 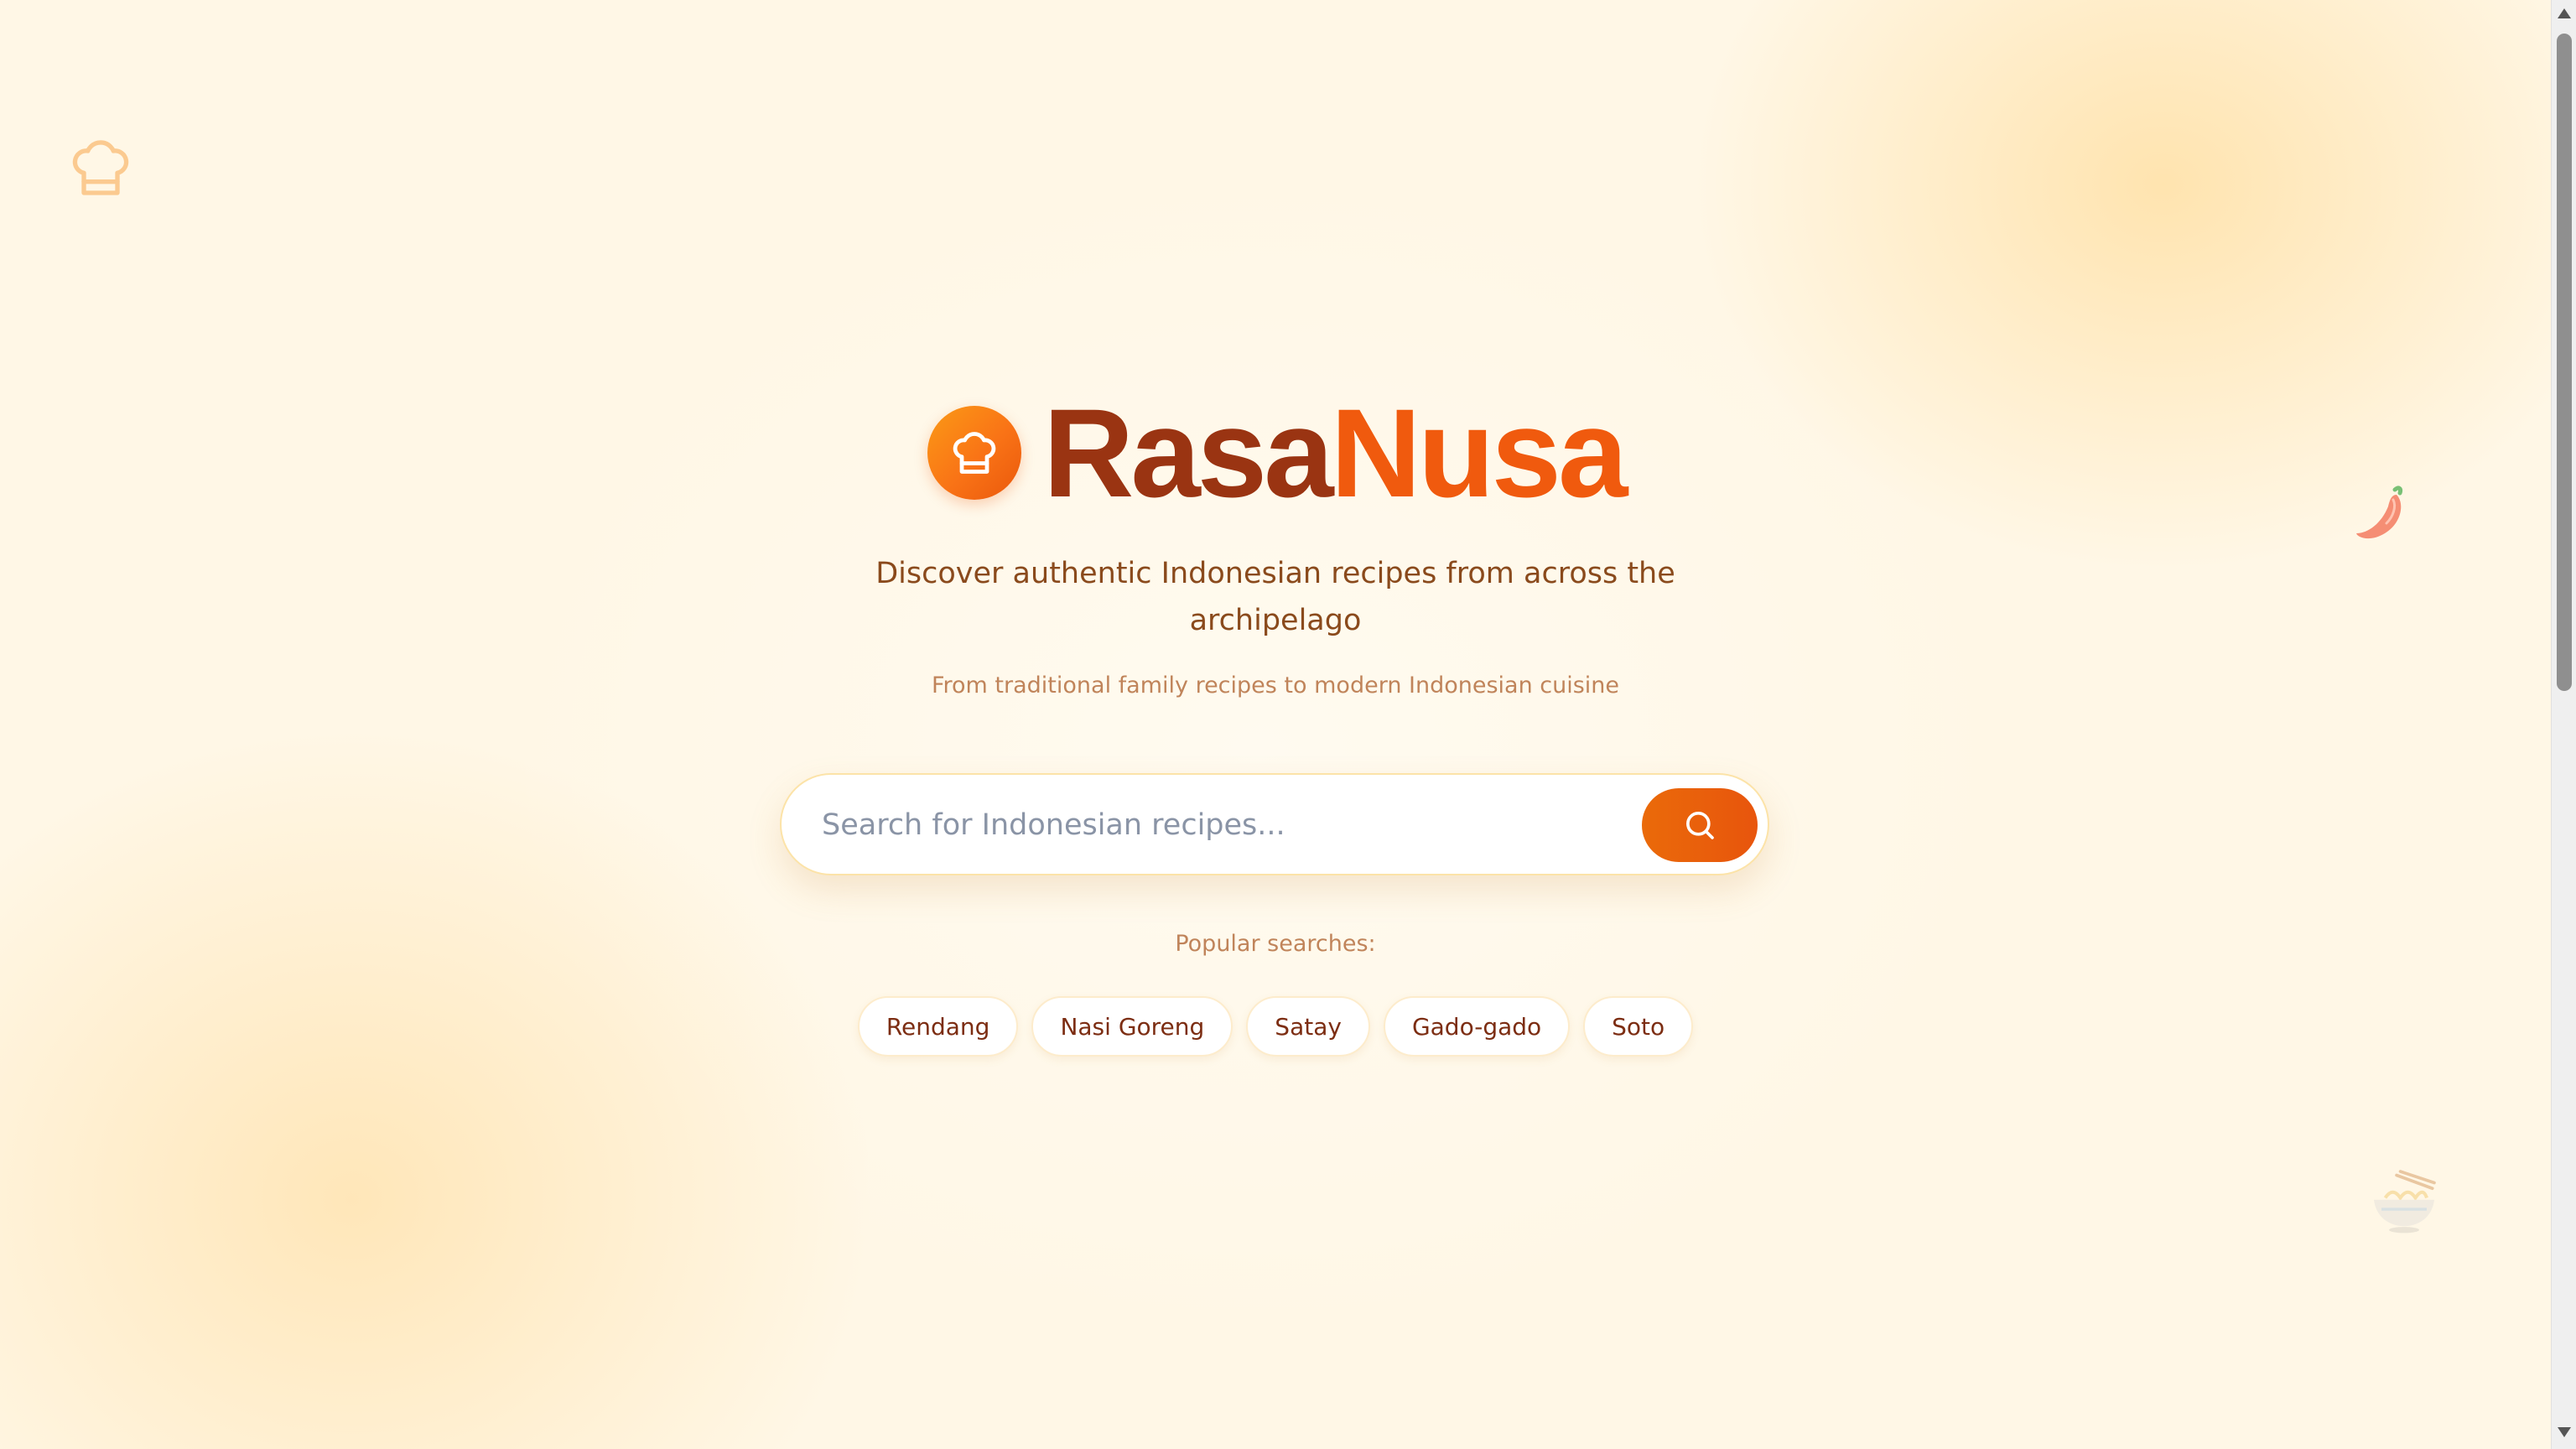 I want to click on popular-search-chip-satay: Satay, so click(x=1308, y=1026).